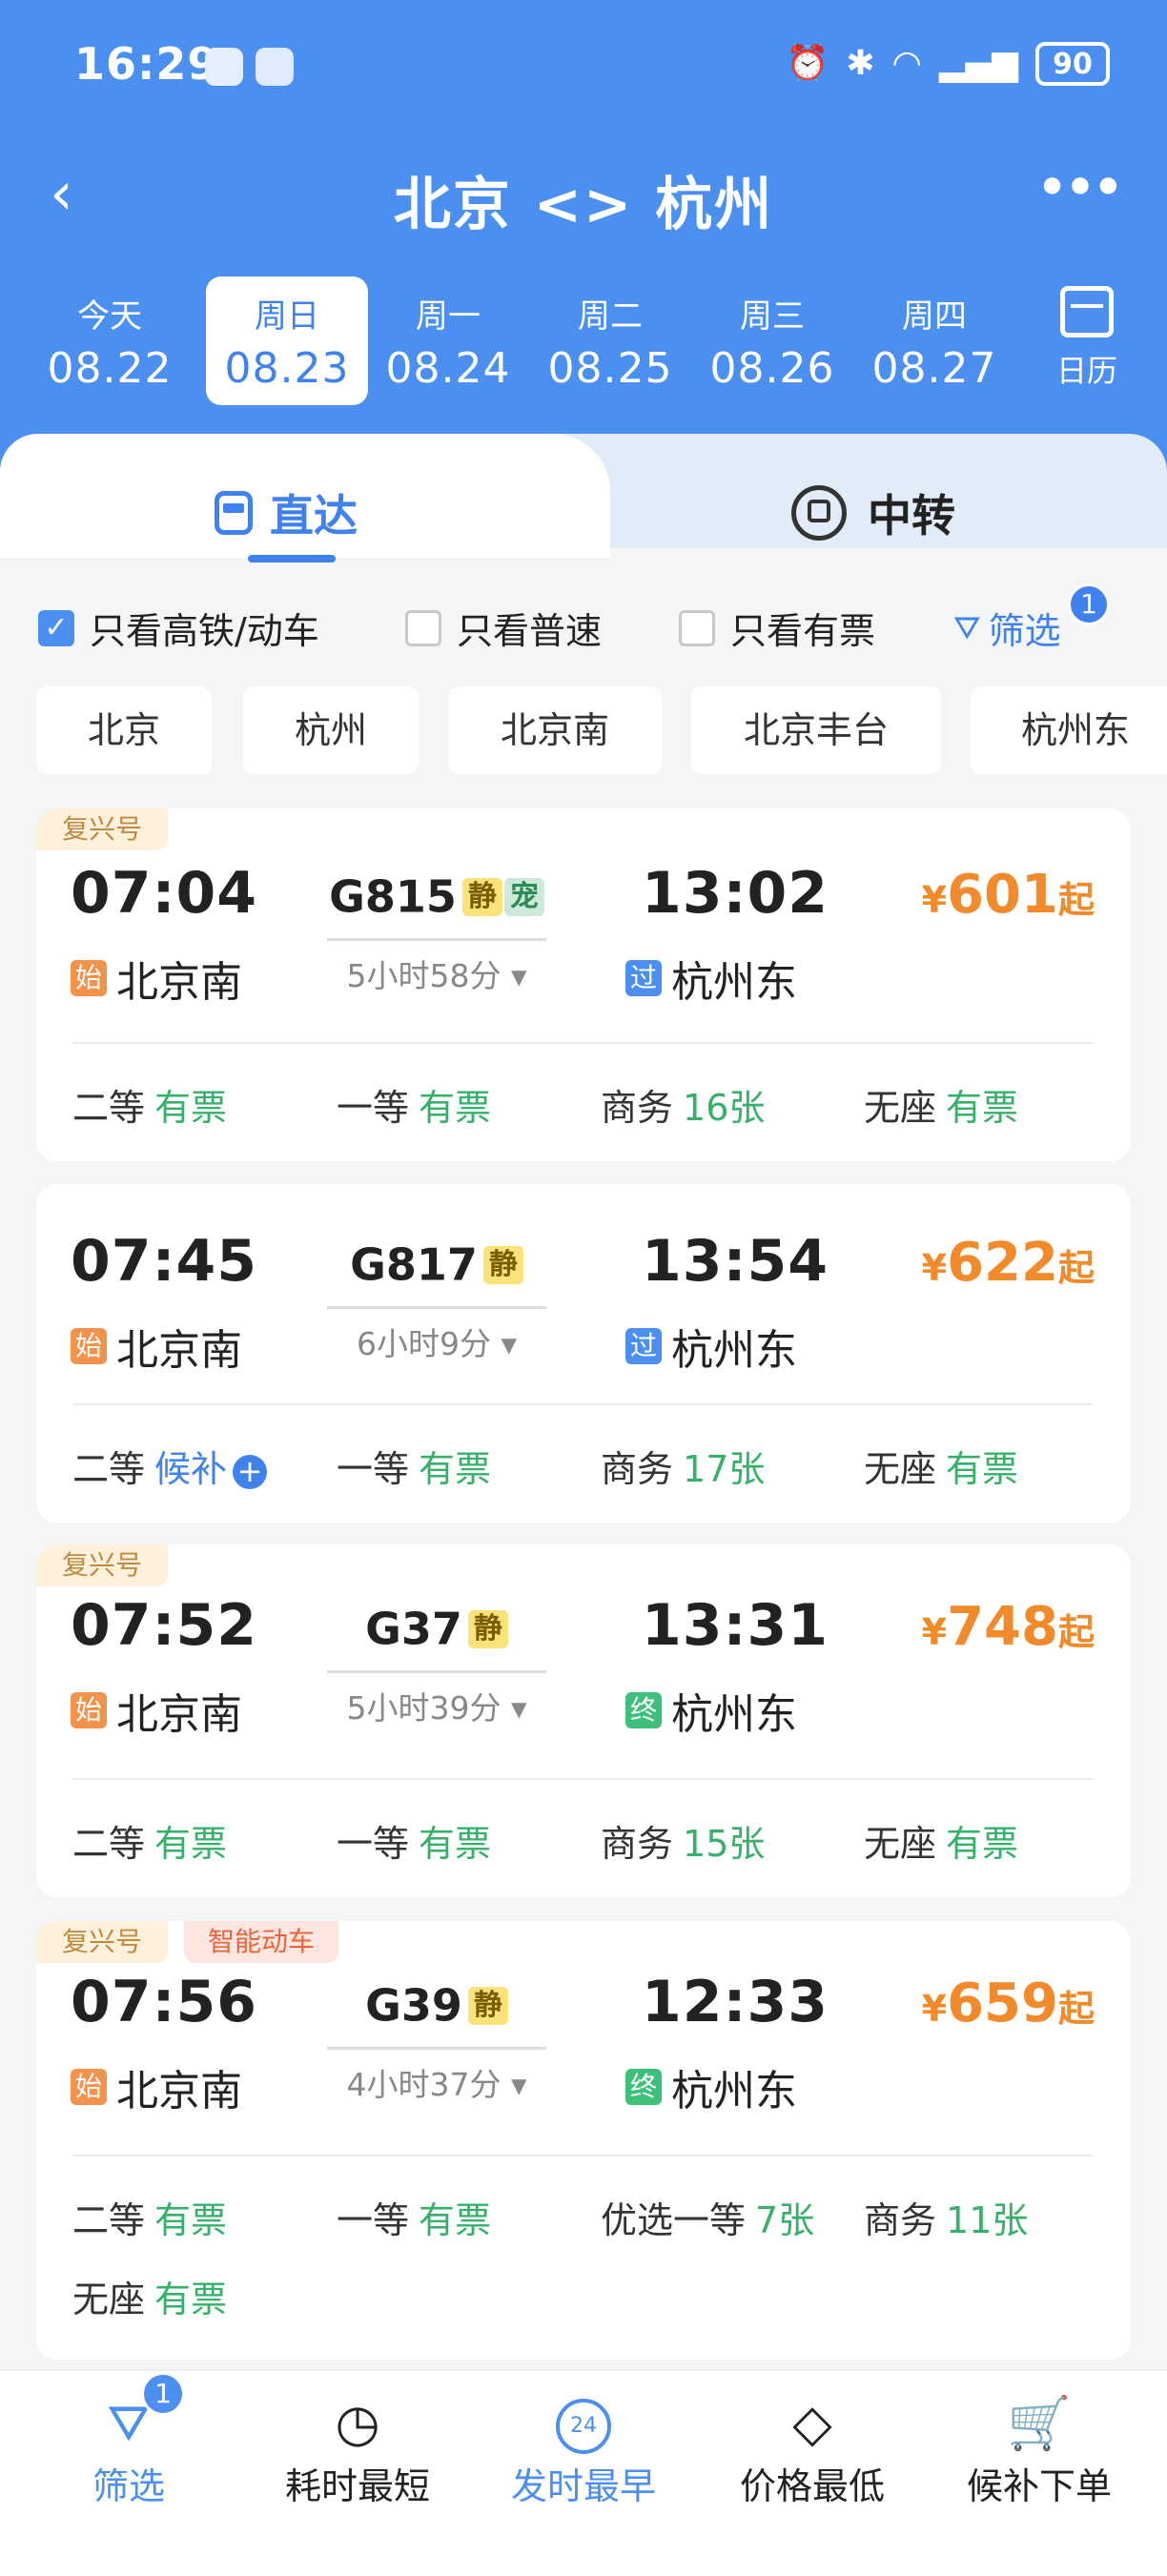  I want to click on price-value: 748, so click(1002, 1627).